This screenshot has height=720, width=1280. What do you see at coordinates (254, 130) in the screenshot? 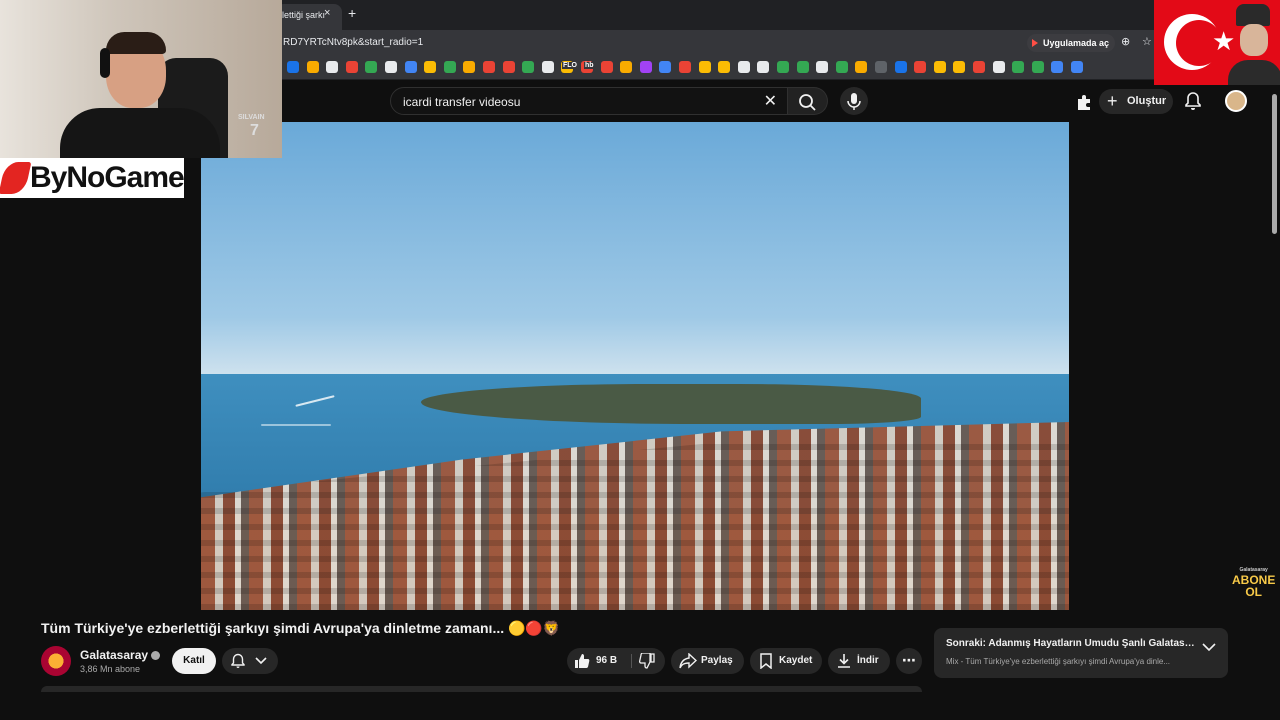
I see `jersey-number: 7` at bounding box center [254, 130].